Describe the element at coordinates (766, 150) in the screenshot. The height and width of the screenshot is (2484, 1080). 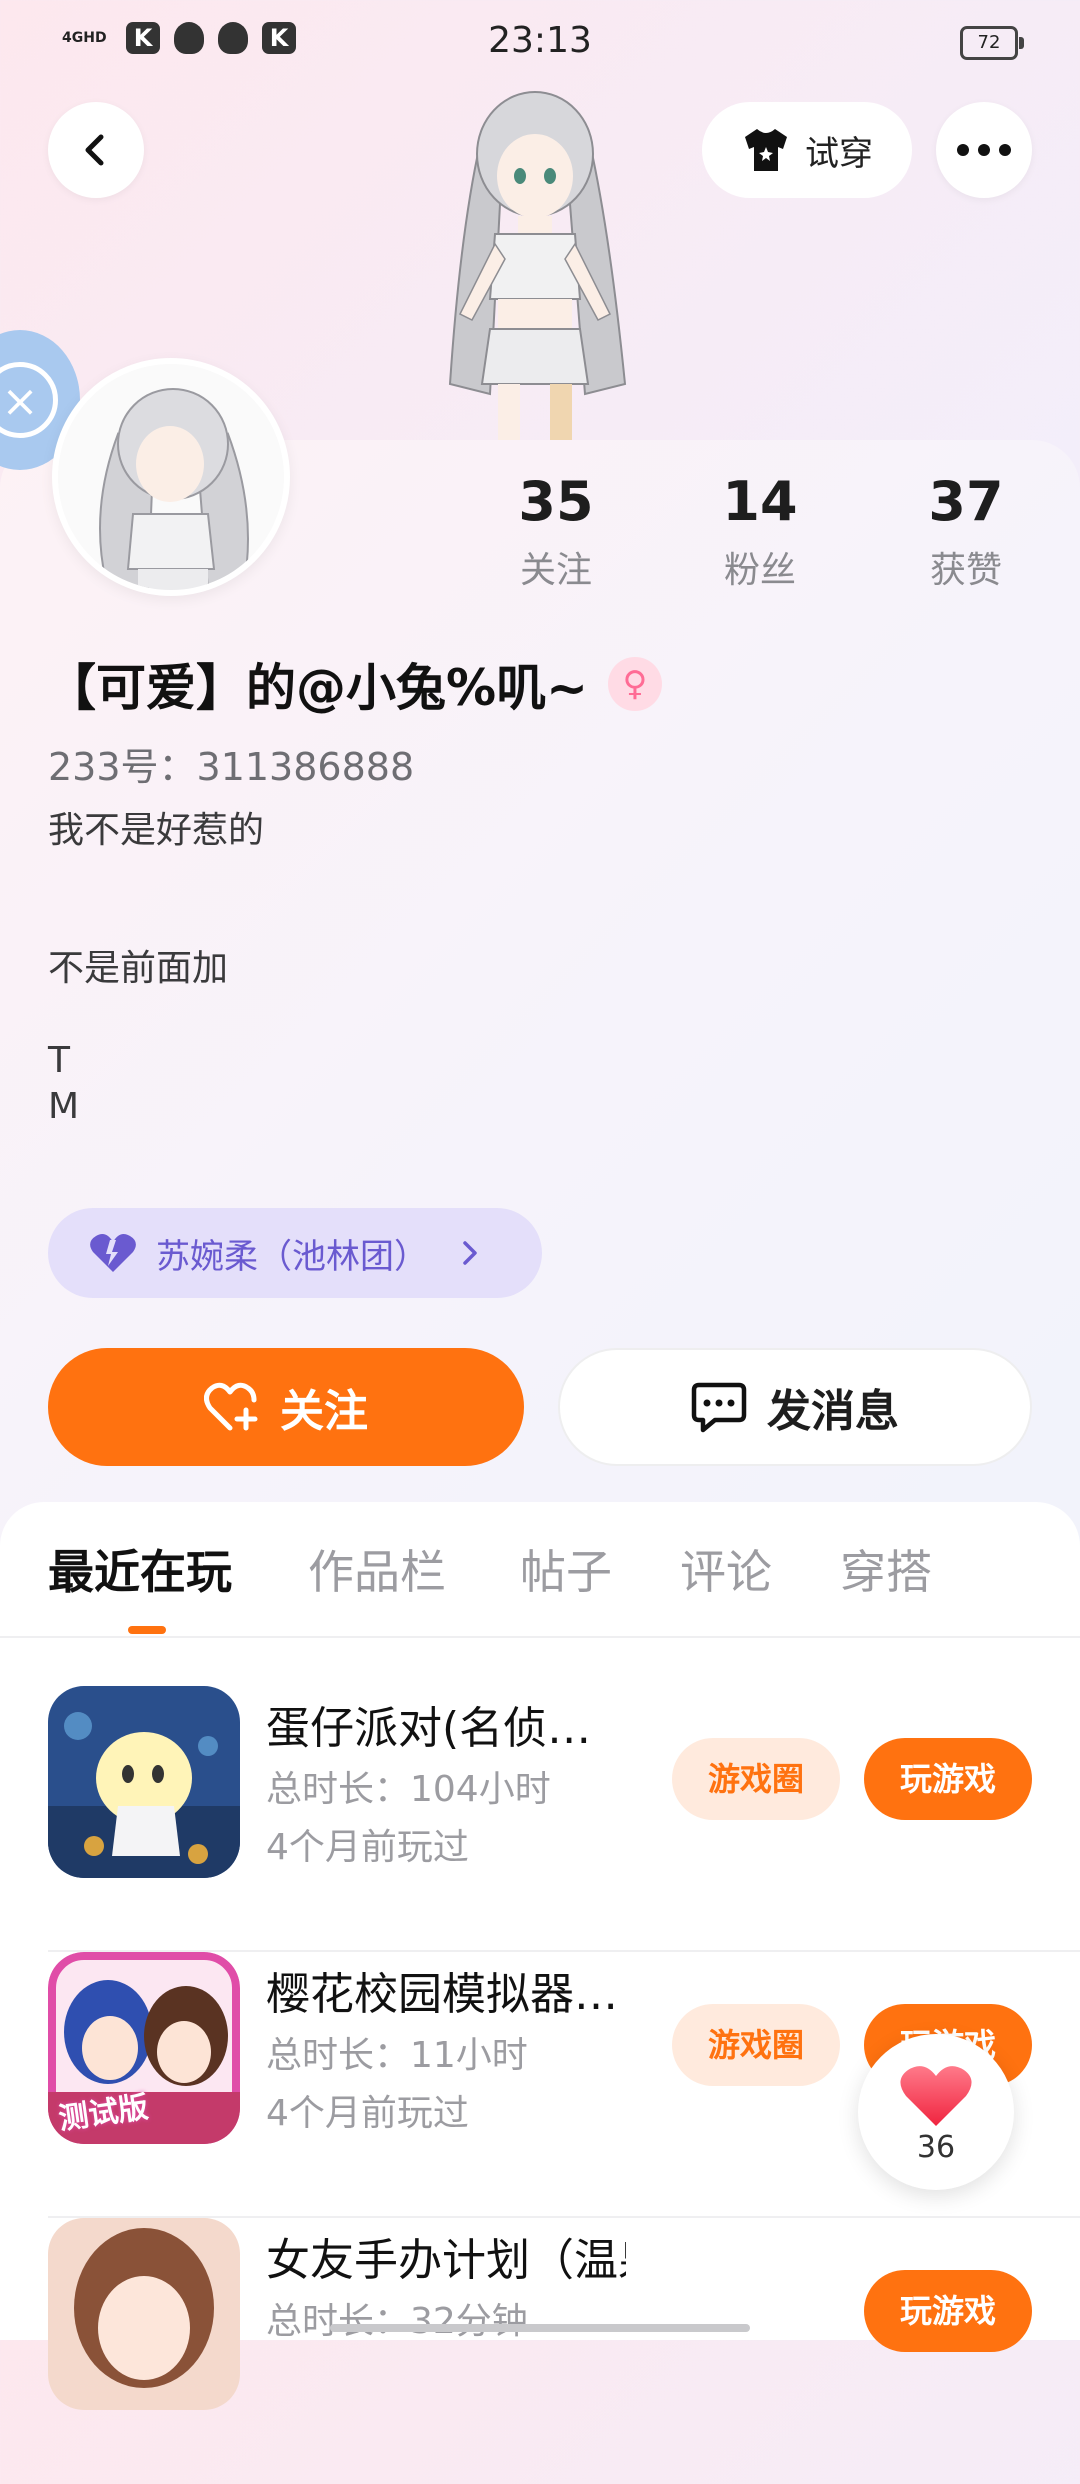
I see `tshirt-icon` at that location.